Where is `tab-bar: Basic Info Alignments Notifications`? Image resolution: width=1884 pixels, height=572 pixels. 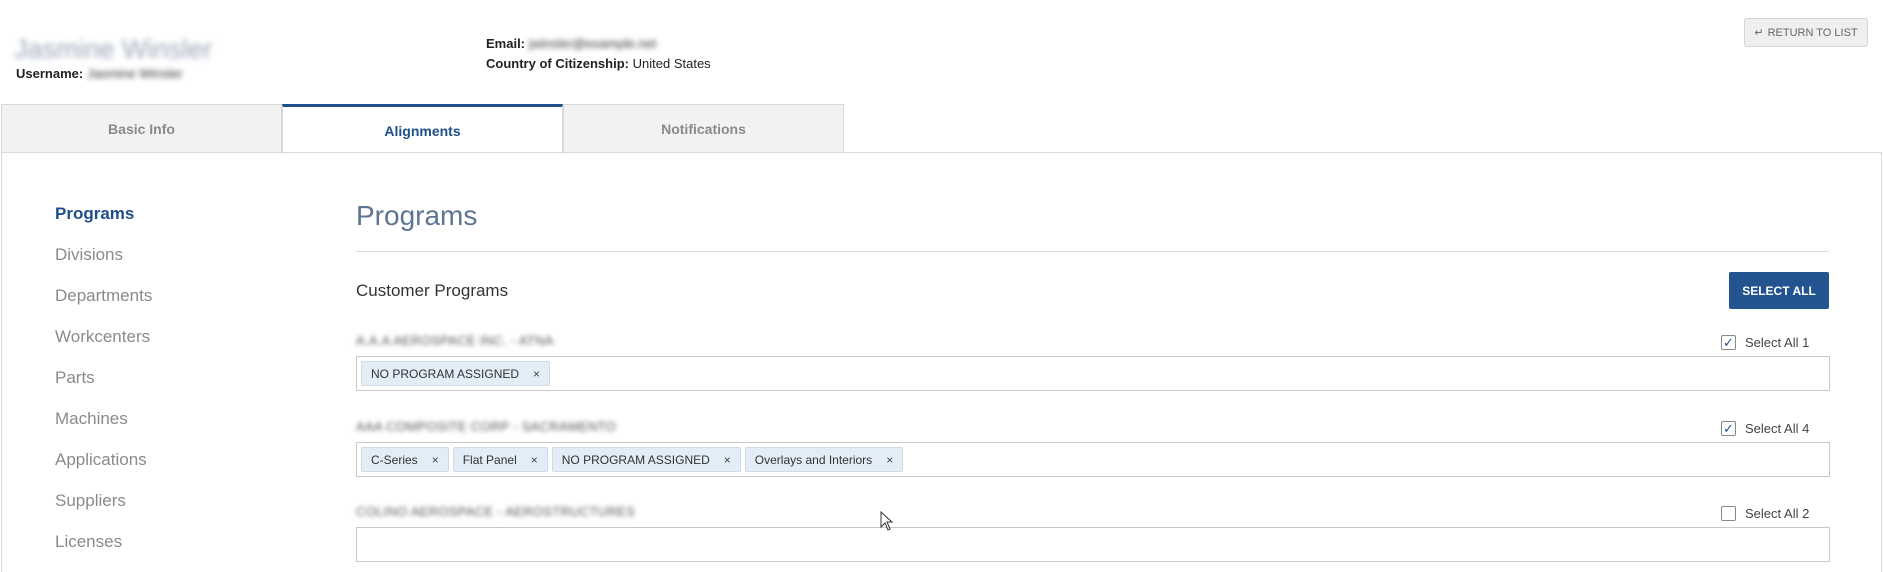
tab-bar: Basic Info Alignments Notifications is located at coordinates (422, 129).